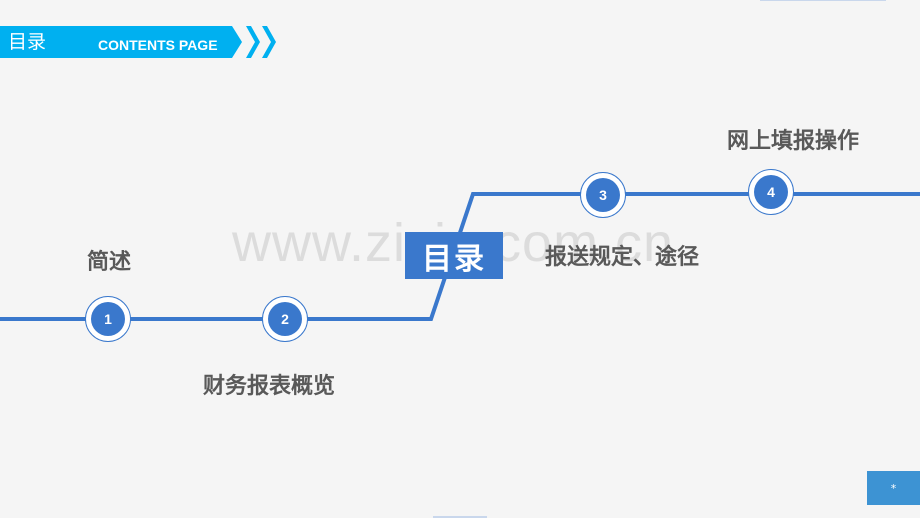 This screenshot has width=920, height=518. I want to click on node-number: 4, so click(771, 192).